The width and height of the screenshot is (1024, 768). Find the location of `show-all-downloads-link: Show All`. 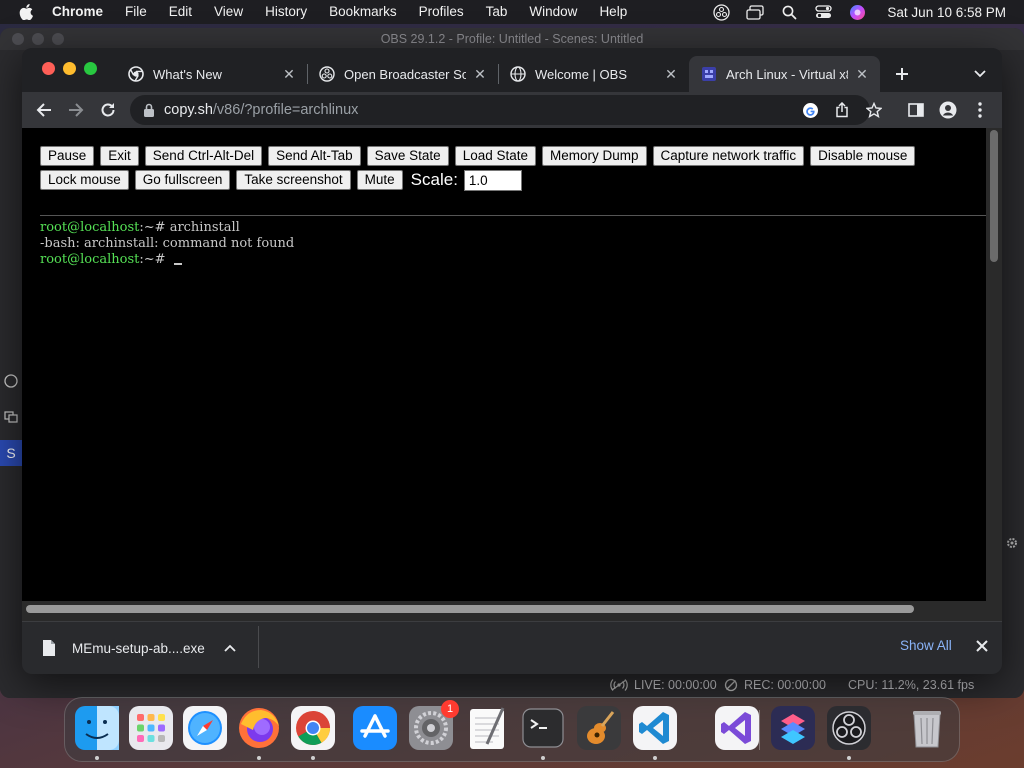

show-all-downloads-link: Show All is located at coordinates (926, 645).